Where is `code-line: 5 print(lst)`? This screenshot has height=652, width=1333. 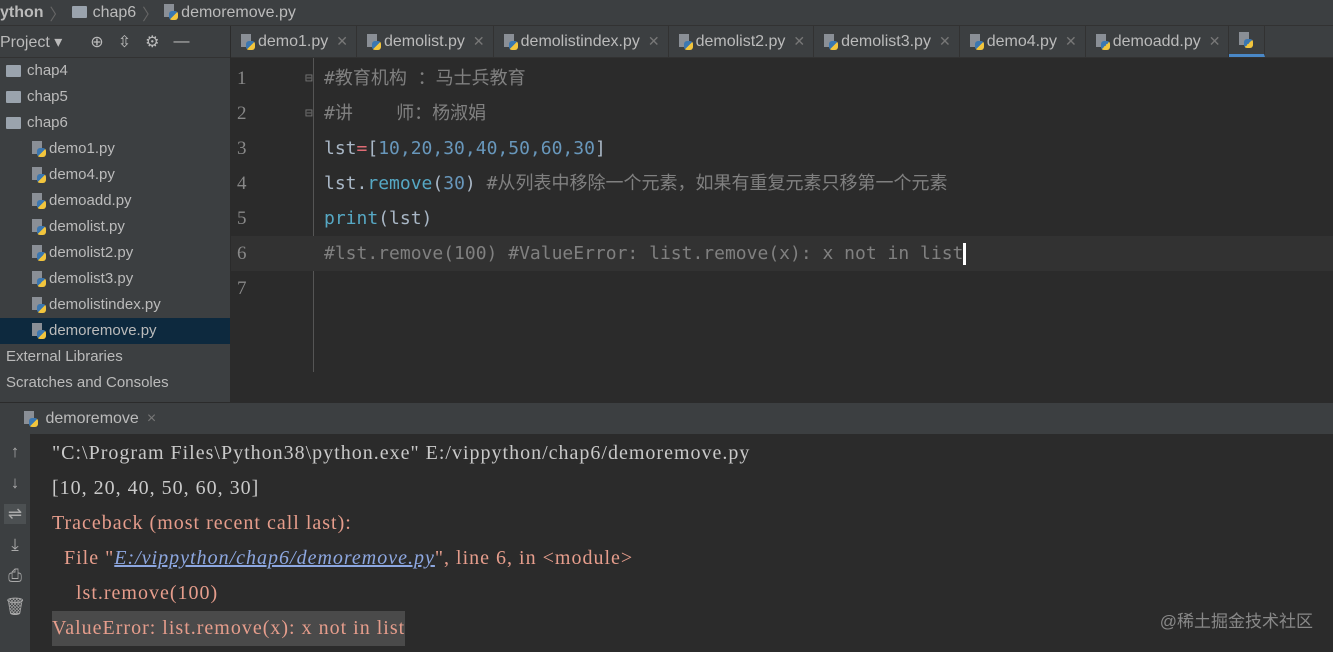 code-line: 5 print(lst) is located at coordinates (782, 218).